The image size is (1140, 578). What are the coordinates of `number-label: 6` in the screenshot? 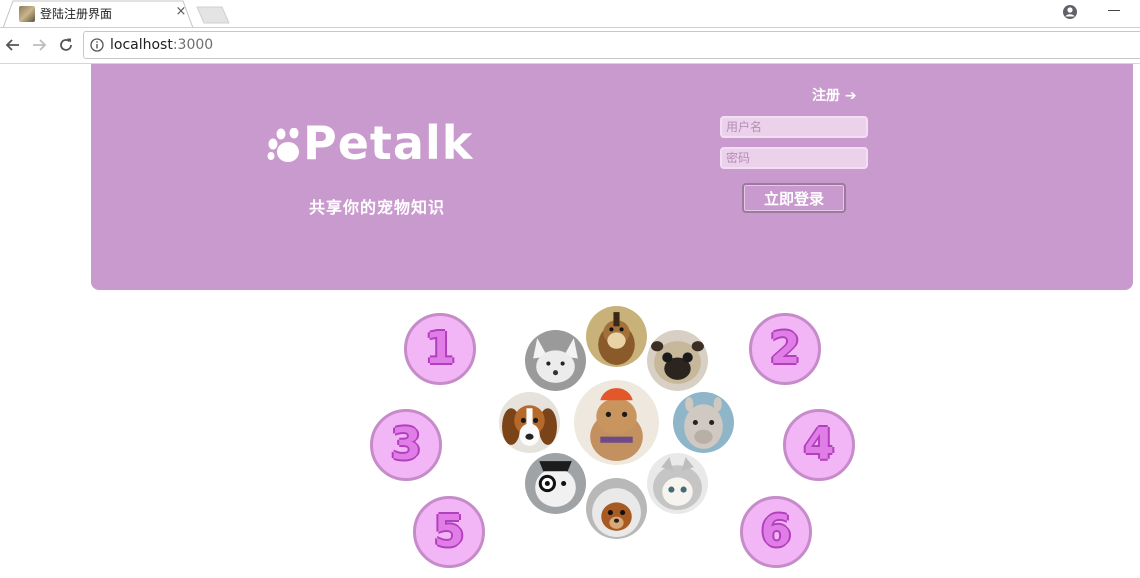 It's located at (776, 531).